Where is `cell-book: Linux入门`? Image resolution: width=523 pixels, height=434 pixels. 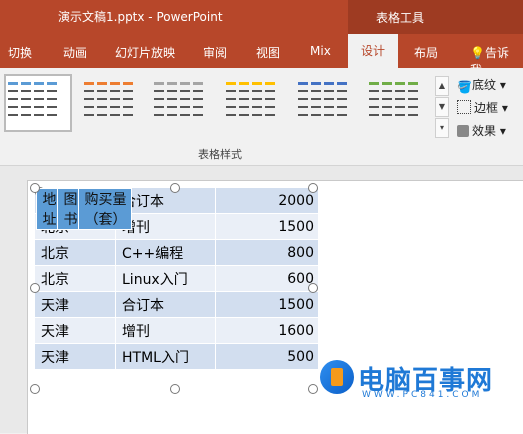 cell-book: Linux入门 is located at coordinates (165, 278).